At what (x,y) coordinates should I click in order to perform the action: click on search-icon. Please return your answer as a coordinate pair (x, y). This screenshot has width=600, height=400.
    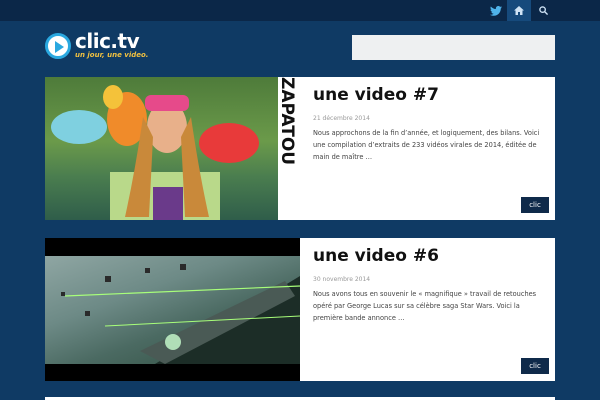
    Looking at the image, I should click on (543, 10).